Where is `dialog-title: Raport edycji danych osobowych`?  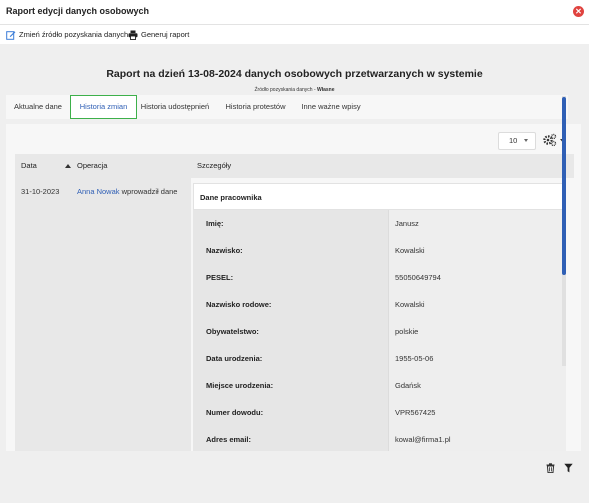 dialog-title: Raport edycji danych osobowych is located at coordinates (78, 11).